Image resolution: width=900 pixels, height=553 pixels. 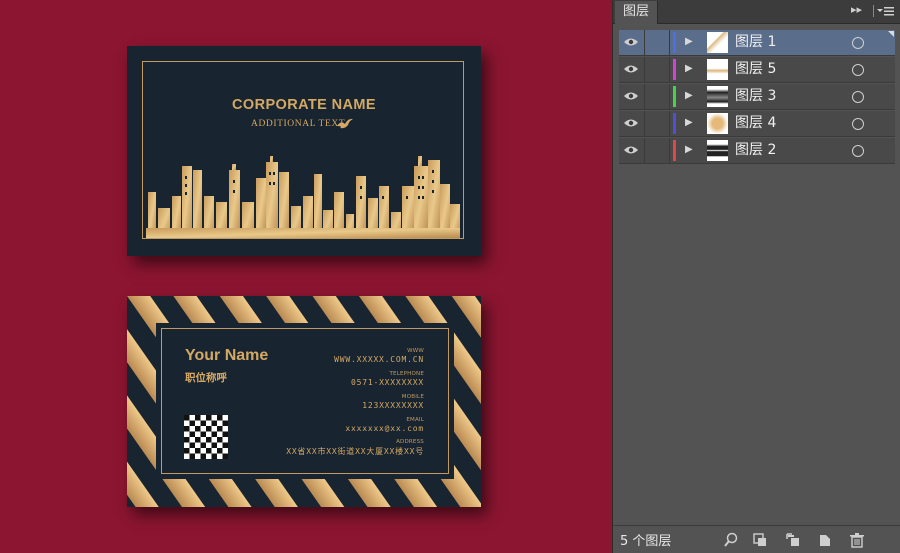 I want to click on telephone-value: 0571-XXXXXXXX, so click(x=387, y=382).